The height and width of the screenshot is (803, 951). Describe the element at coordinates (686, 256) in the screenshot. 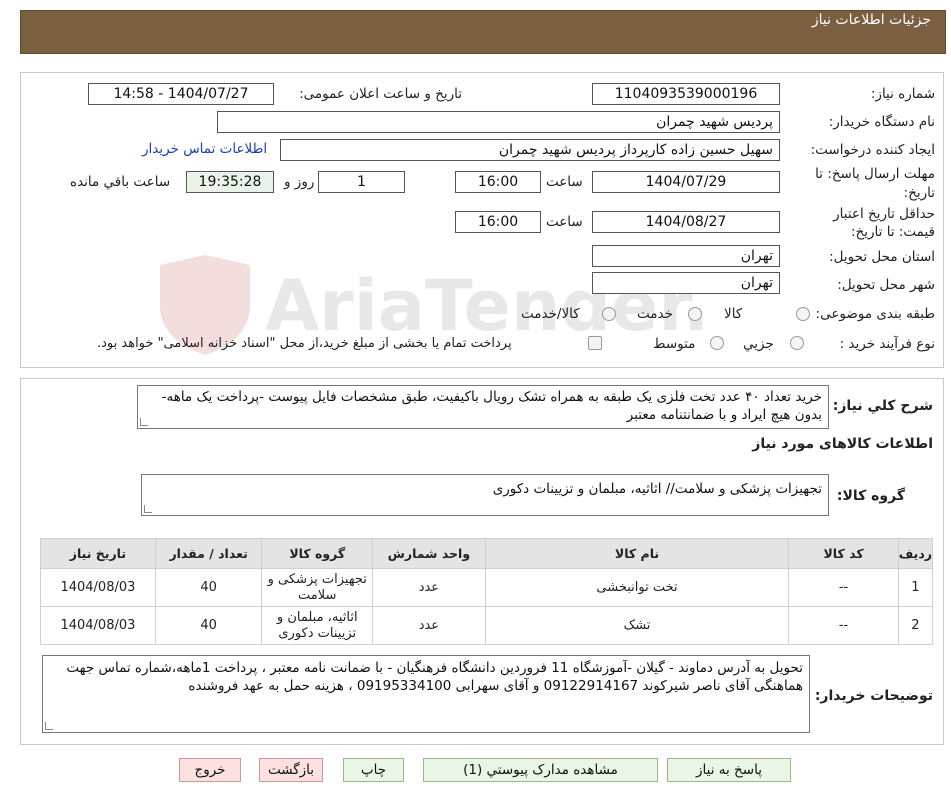

I see `province-field: تهران` at that location.